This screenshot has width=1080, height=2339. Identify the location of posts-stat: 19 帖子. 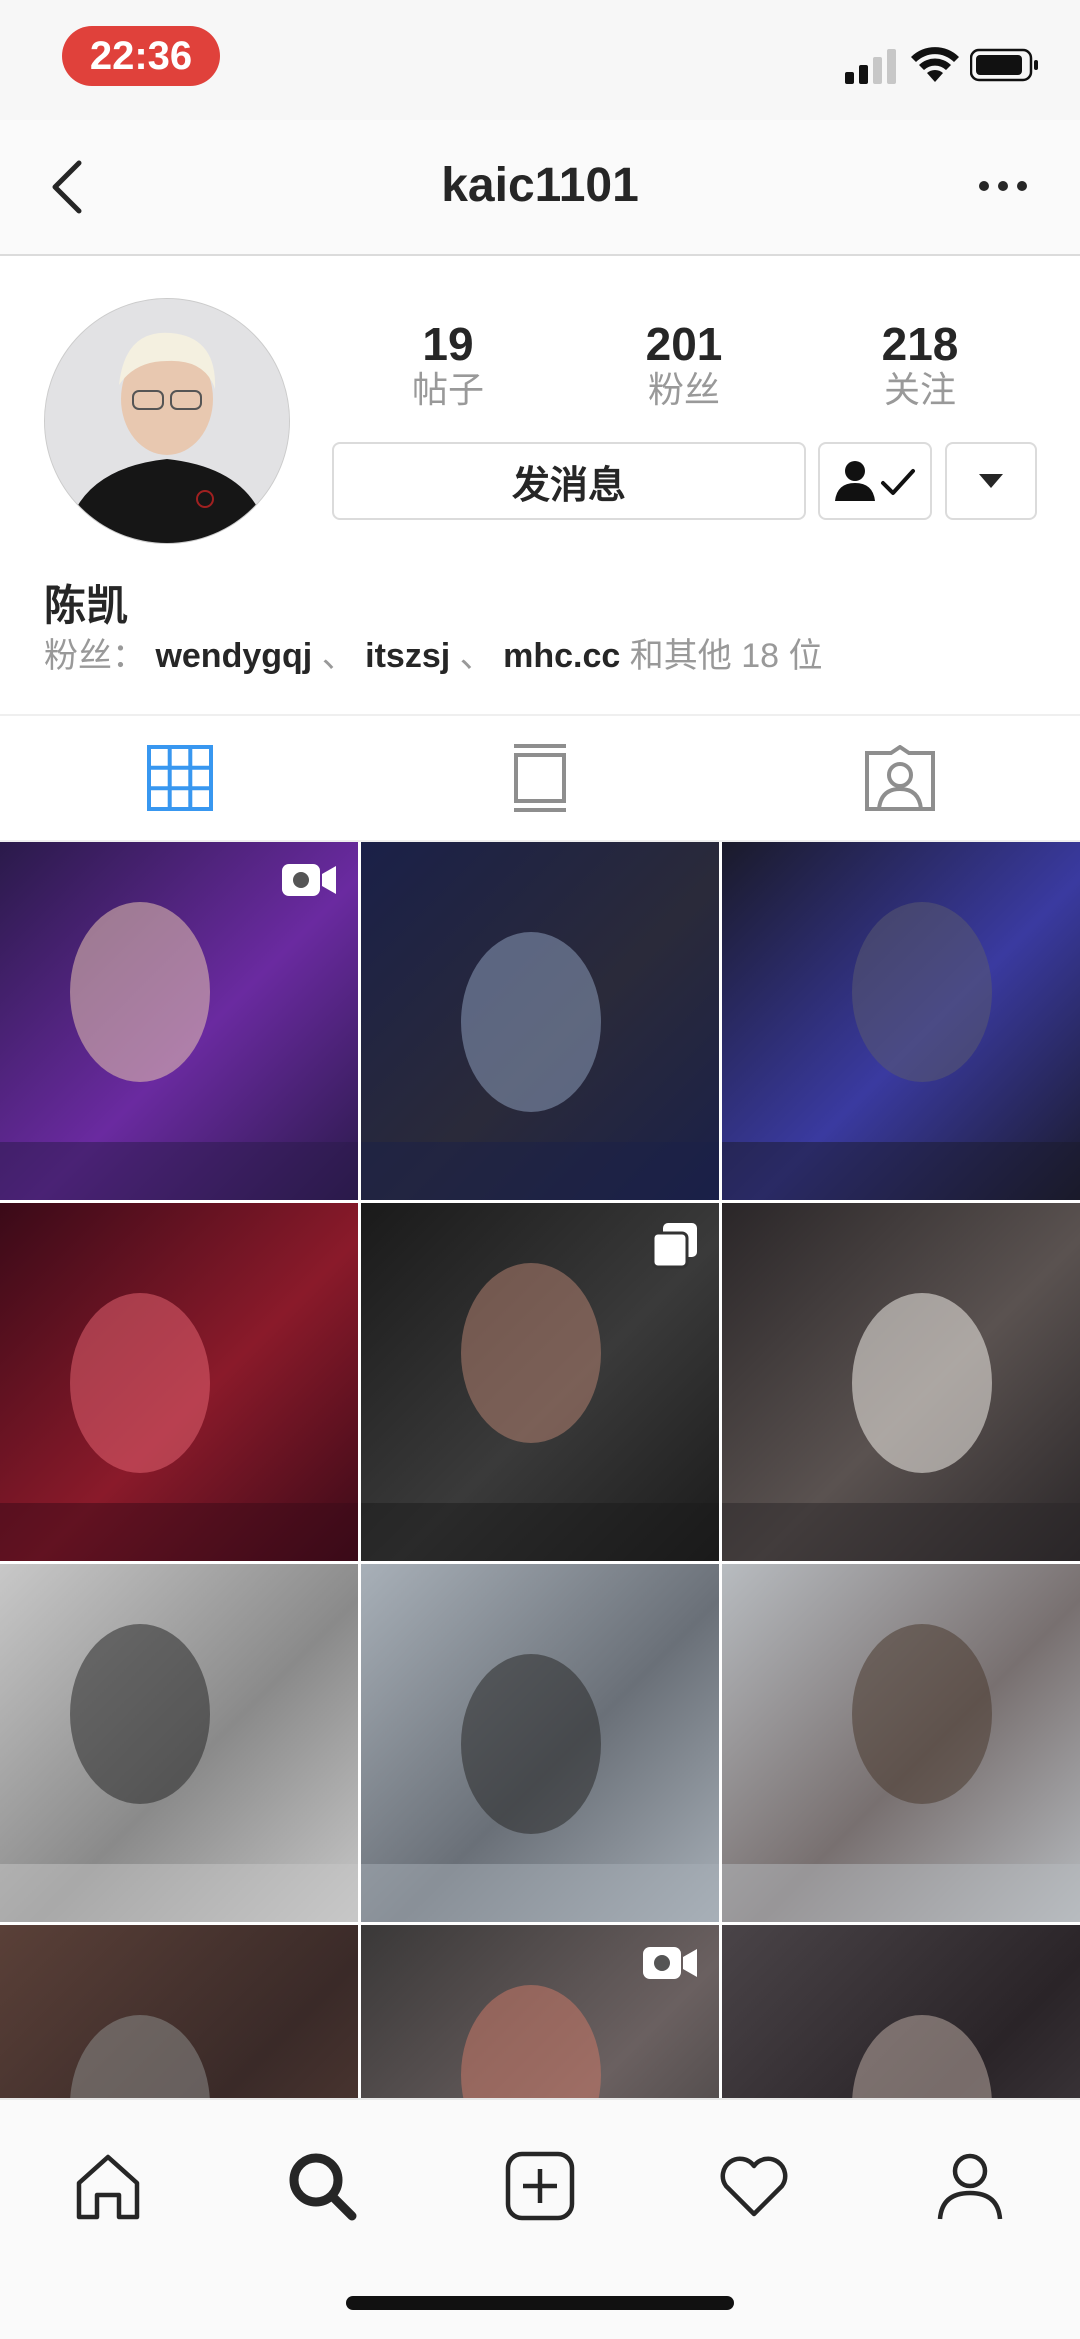
(448, 364).